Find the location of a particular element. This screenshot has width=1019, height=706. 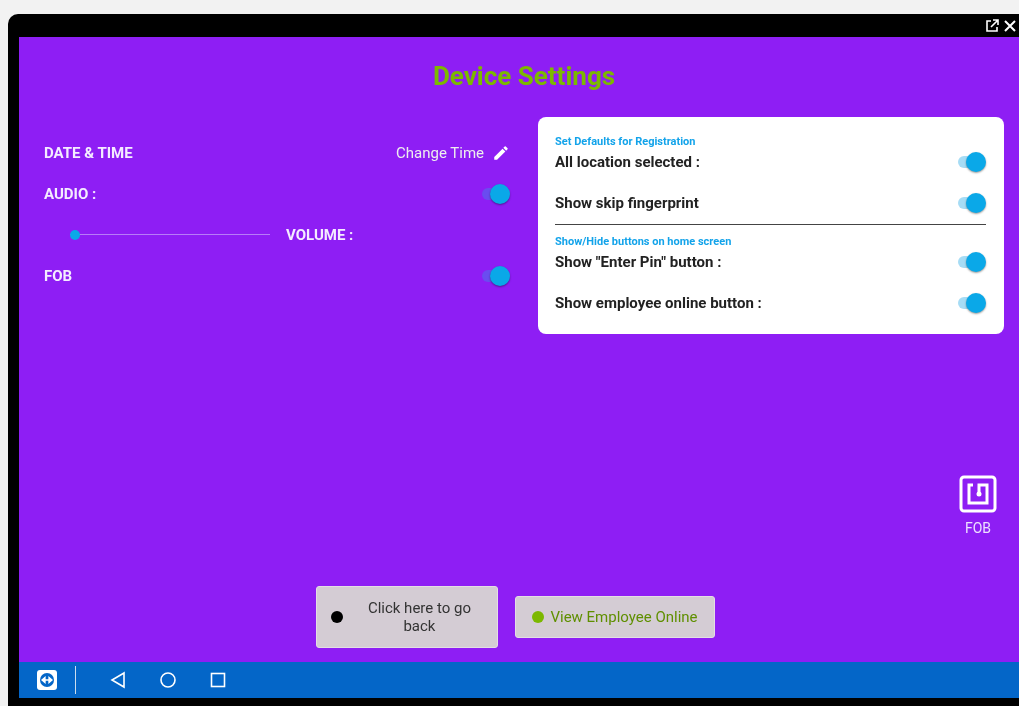

setting-label: AUDIO : is located at coordinates (70, 193).